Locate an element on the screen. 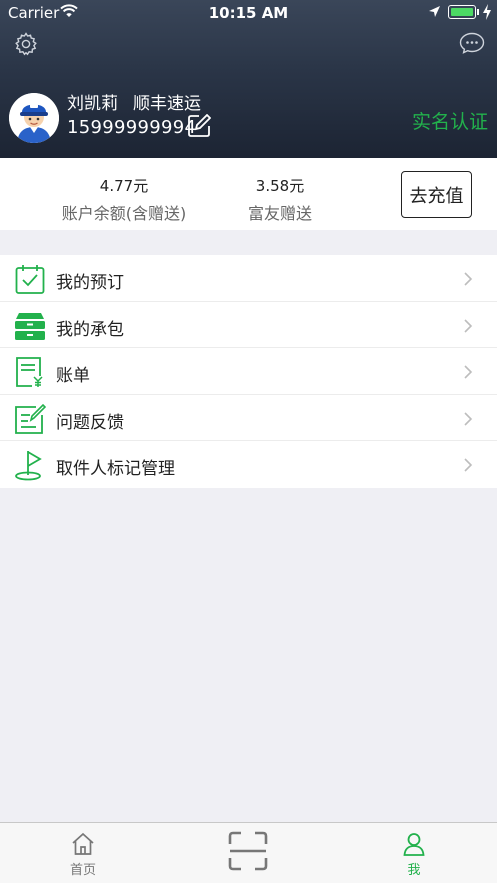 The height and width of the screenshot is (883, 497). status-bar: Carrier 10:15 AM is located at coordinates (248, 13).